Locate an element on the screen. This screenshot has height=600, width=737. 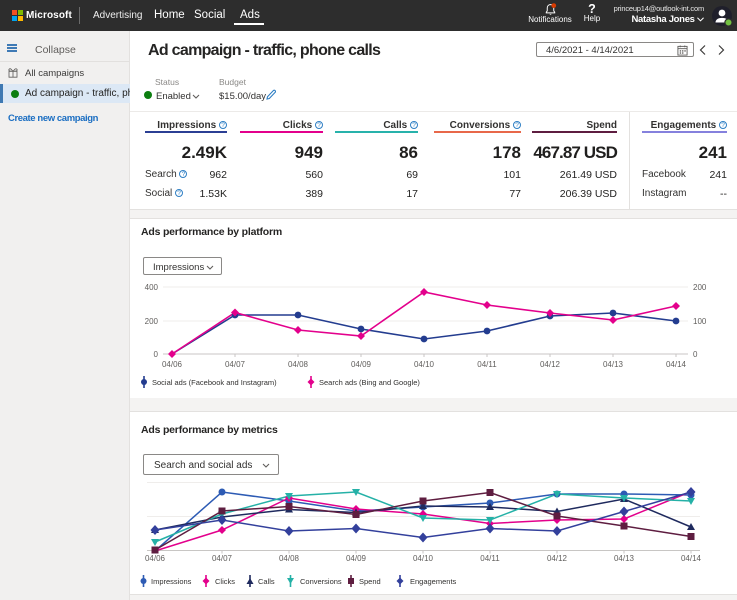
svg-text:Social ads (Facebook and Insta: Social ads (Facebook and Instagram) is located at coordinates (214, 382).